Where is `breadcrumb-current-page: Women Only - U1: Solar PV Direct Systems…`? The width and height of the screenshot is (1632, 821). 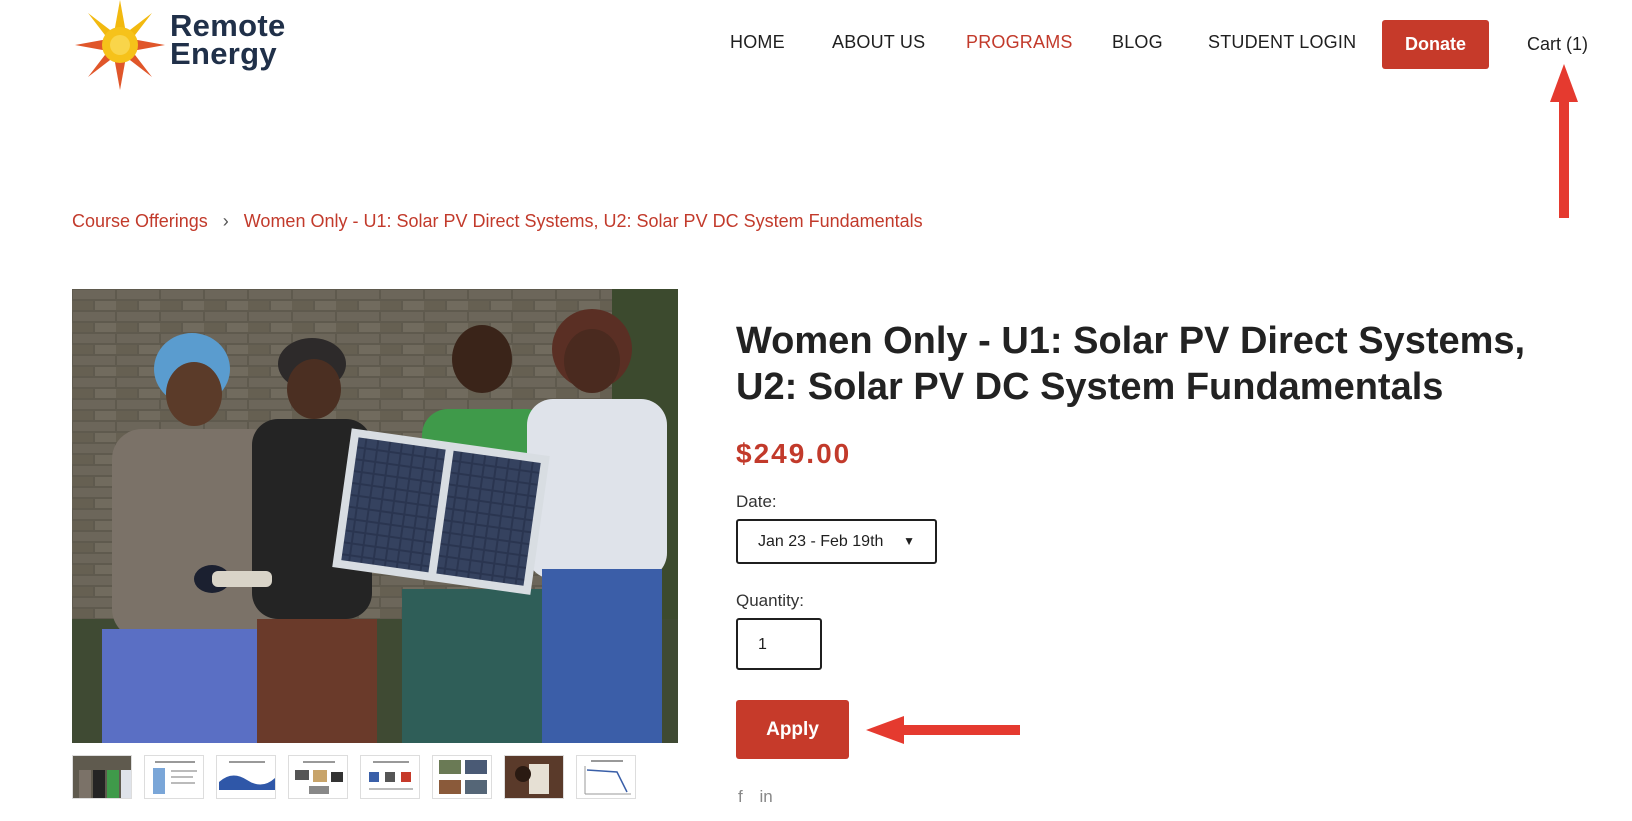 breadcrumb-current-page: Women Only - U1: Solar PV Direct Systems… is located at coordinates (583, 221).